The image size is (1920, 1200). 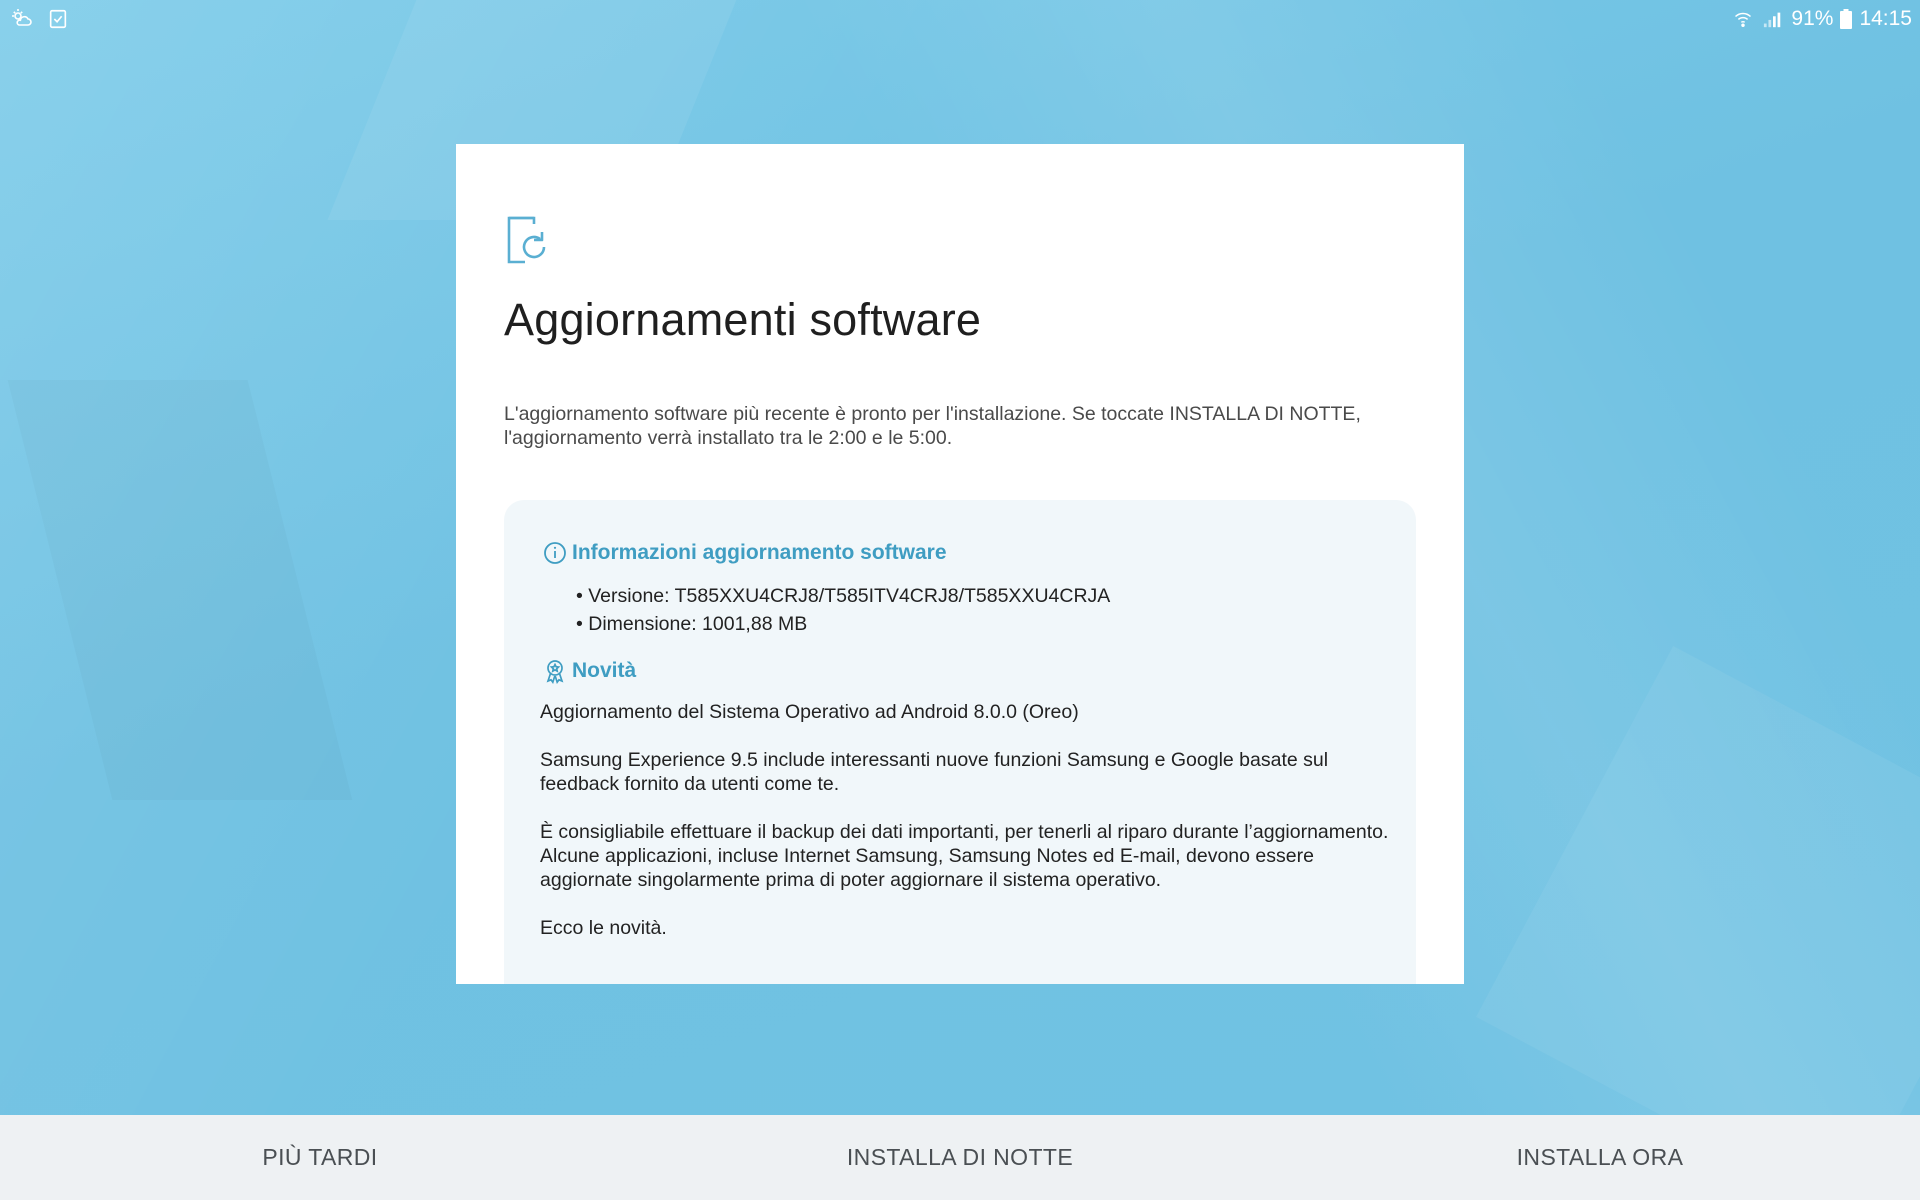 I want to click on info-section-heading: Informazioni aggiornamento software, so click(x=744, y=553).